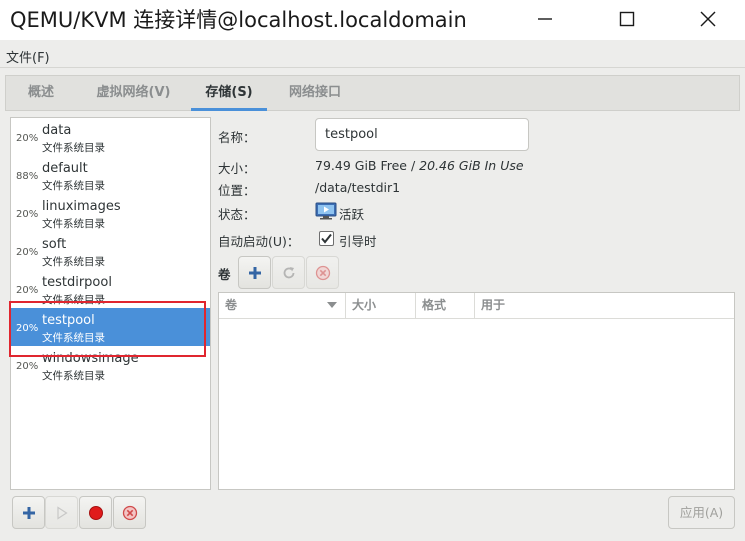 Image resolution: width=745 pixels, height=541 pixels. I want to click on close-icon, so click(708, 19).